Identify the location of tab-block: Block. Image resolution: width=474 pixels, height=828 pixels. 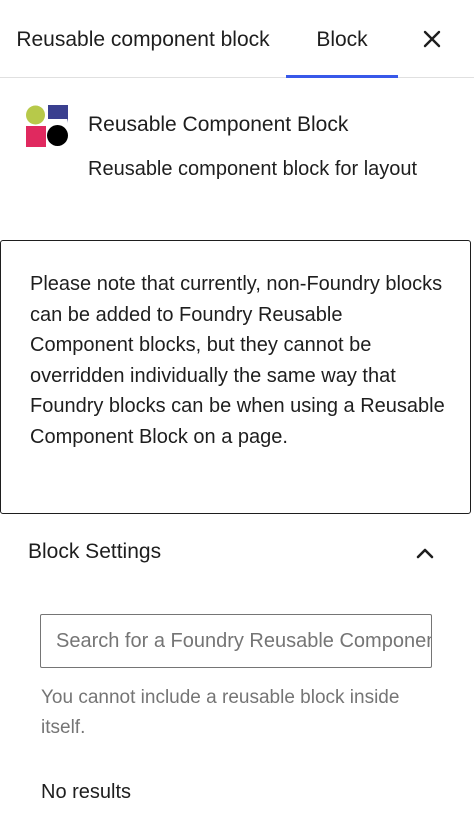
(342, 39).